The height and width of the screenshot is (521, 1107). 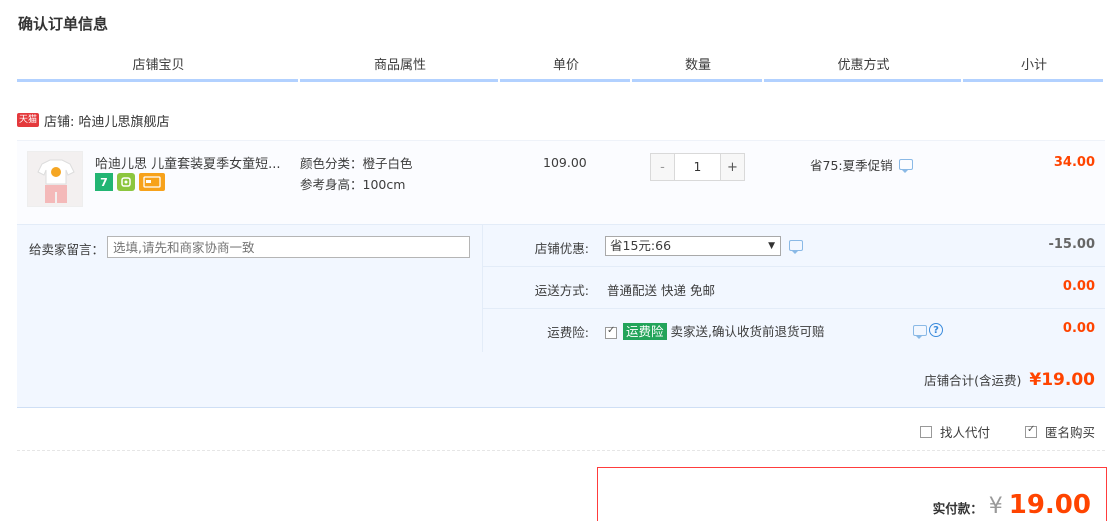 I want to click on unit-price: 109.00, so click(x=565, y=162).